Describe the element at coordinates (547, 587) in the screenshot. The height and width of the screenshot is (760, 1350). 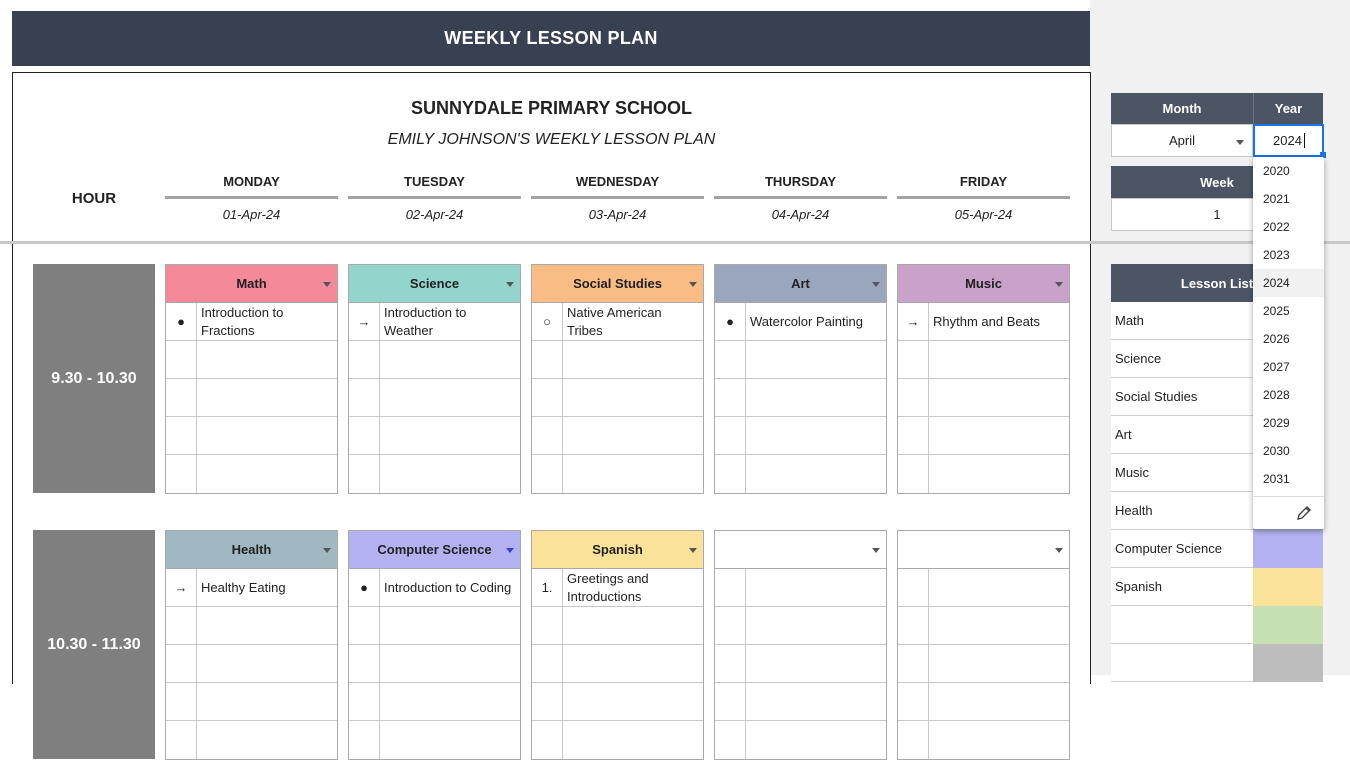
I see `bullet-cell: 1.` at that location.